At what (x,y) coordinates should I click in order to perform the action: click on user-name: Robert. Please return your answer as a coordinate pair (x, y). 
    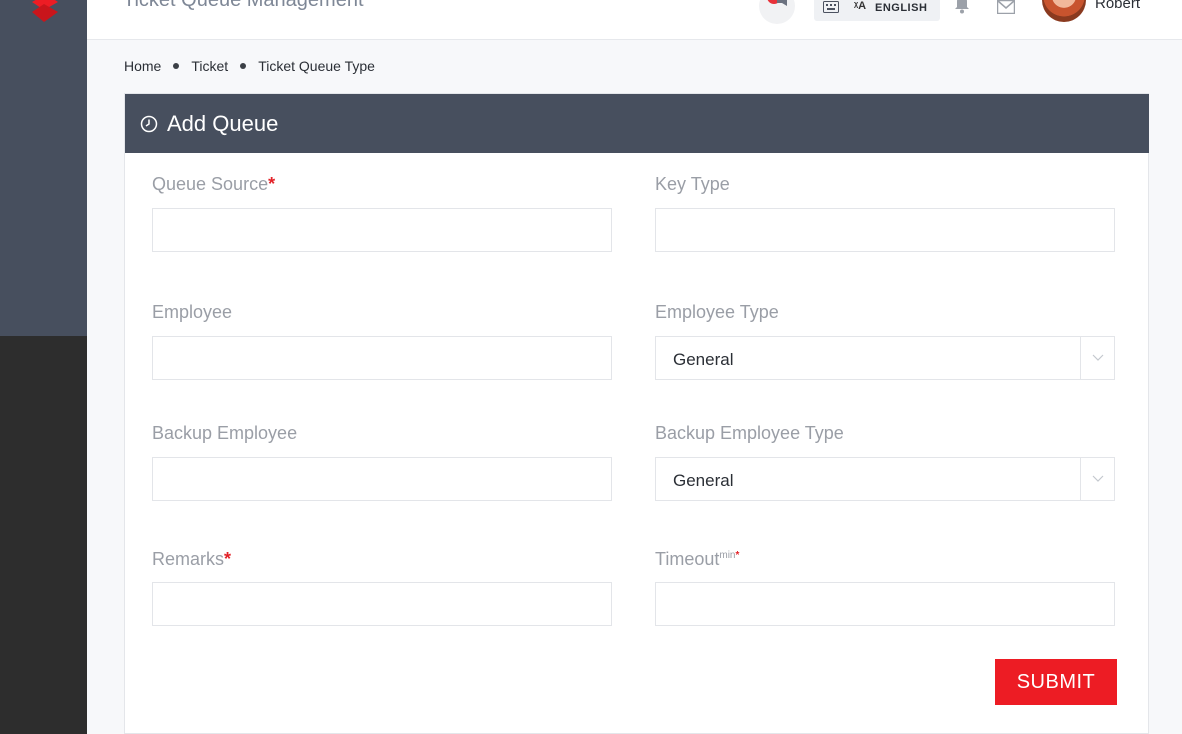
    Looking at the image, I should click on (1117, 6).